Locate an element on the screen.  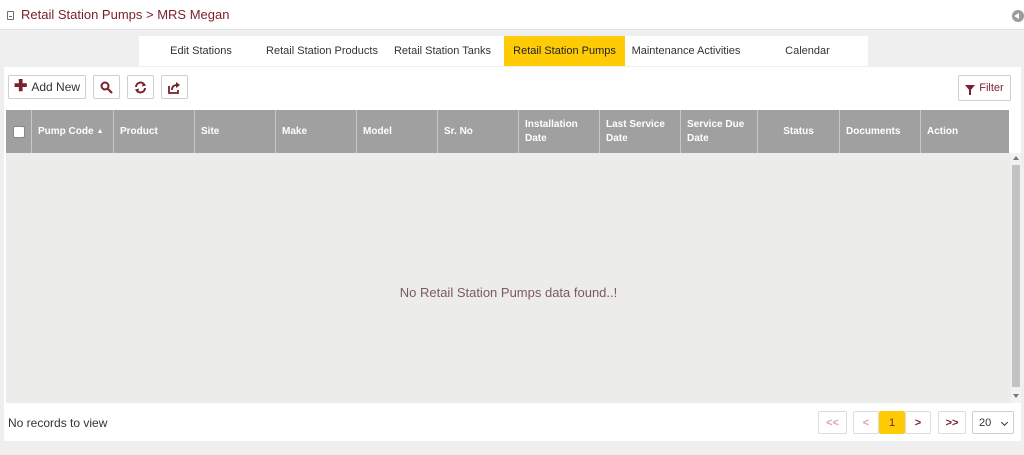
filter-button: Filter is located at coordinates (984, 88).